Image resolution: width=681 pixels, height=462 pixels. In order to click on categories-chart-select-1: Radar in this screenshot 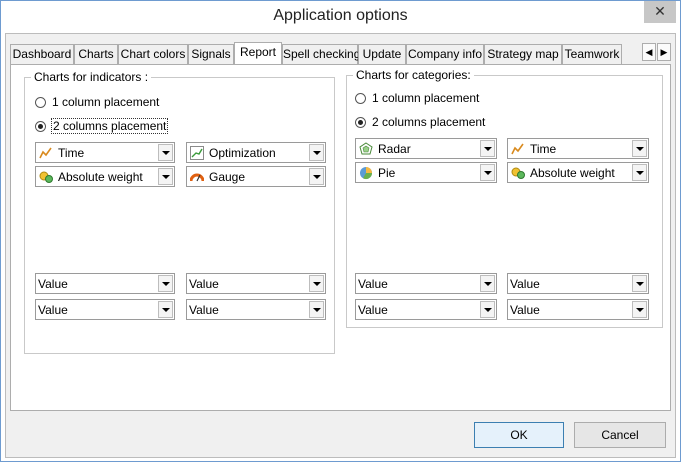, I will do `click(426, 148)`.